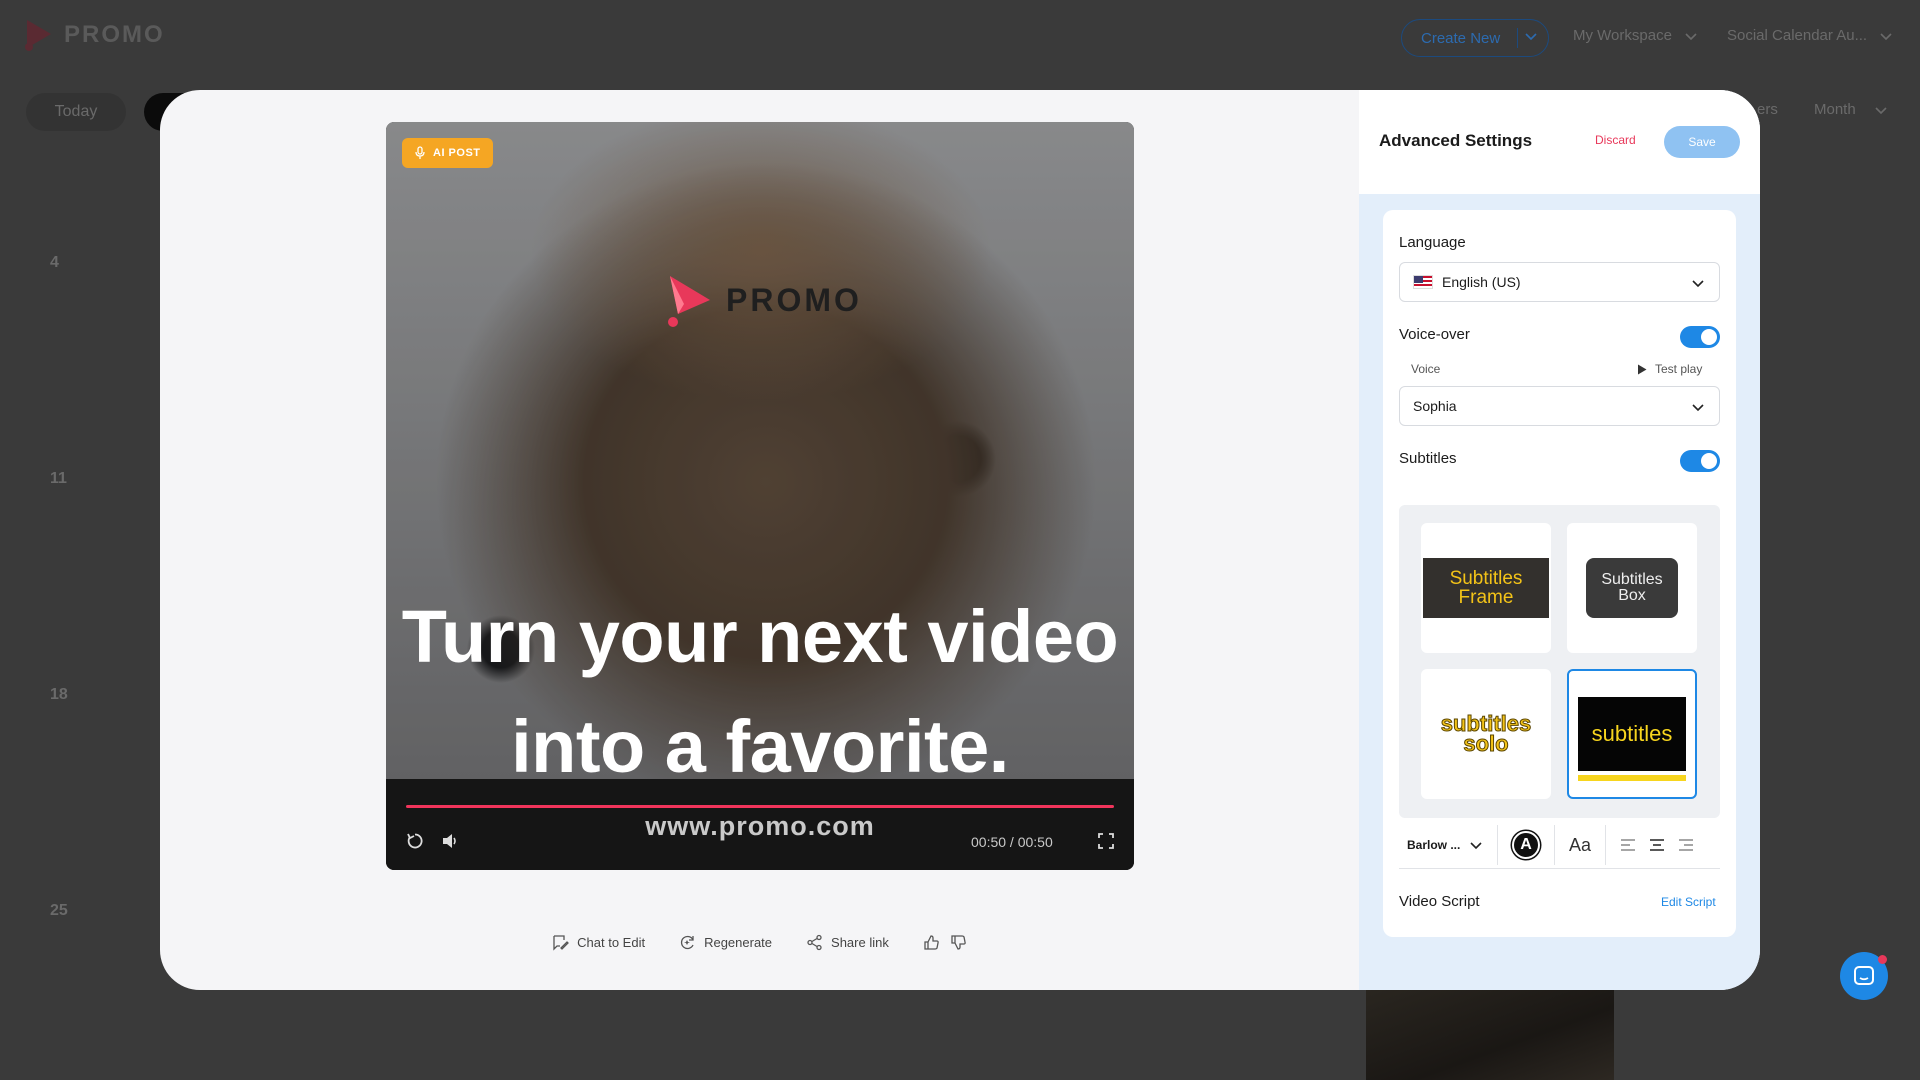 The image size is (1920, 1080). I want to click on language-select: English (US), so click(1559, 282).